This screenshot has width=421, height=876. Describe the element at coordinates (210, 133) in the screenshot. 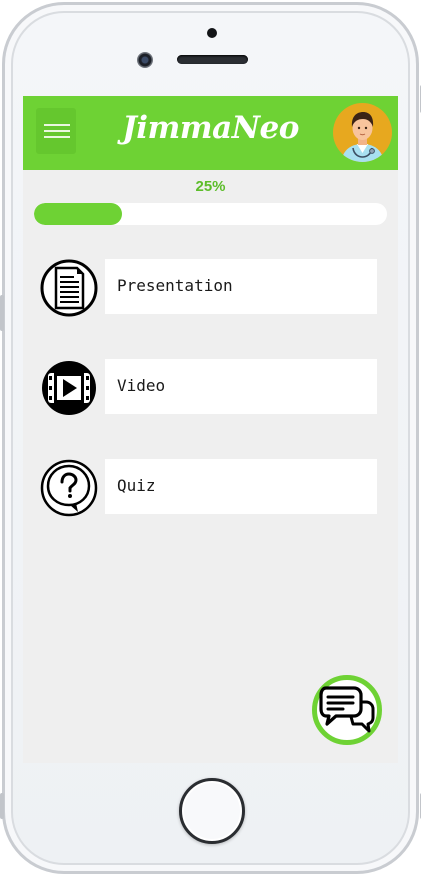

I see `app-header: JimmaNeo` at that location.